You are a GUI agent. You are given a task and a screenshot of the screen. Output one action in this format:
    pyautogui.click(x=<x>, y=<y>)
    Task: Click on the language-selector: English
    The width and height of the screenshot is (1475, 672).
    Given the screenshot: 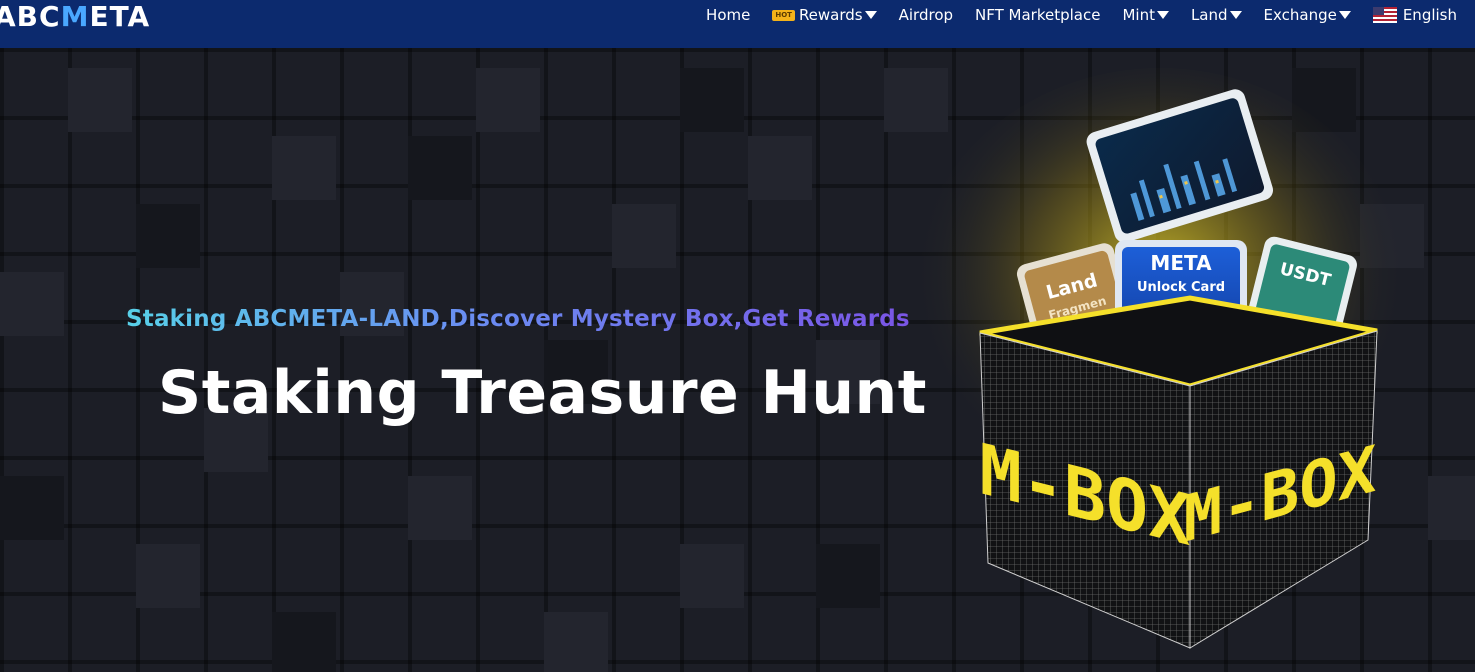 What is the action you would take?
    pyautogui.click(x=1414, y=15)
    